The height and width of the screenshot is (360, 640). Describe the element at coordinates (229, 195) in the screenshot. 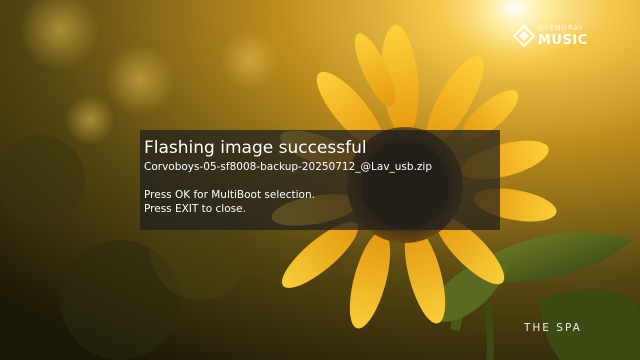

I see `ok-instruction: Press OK for MultiBoot selection.` at that location.